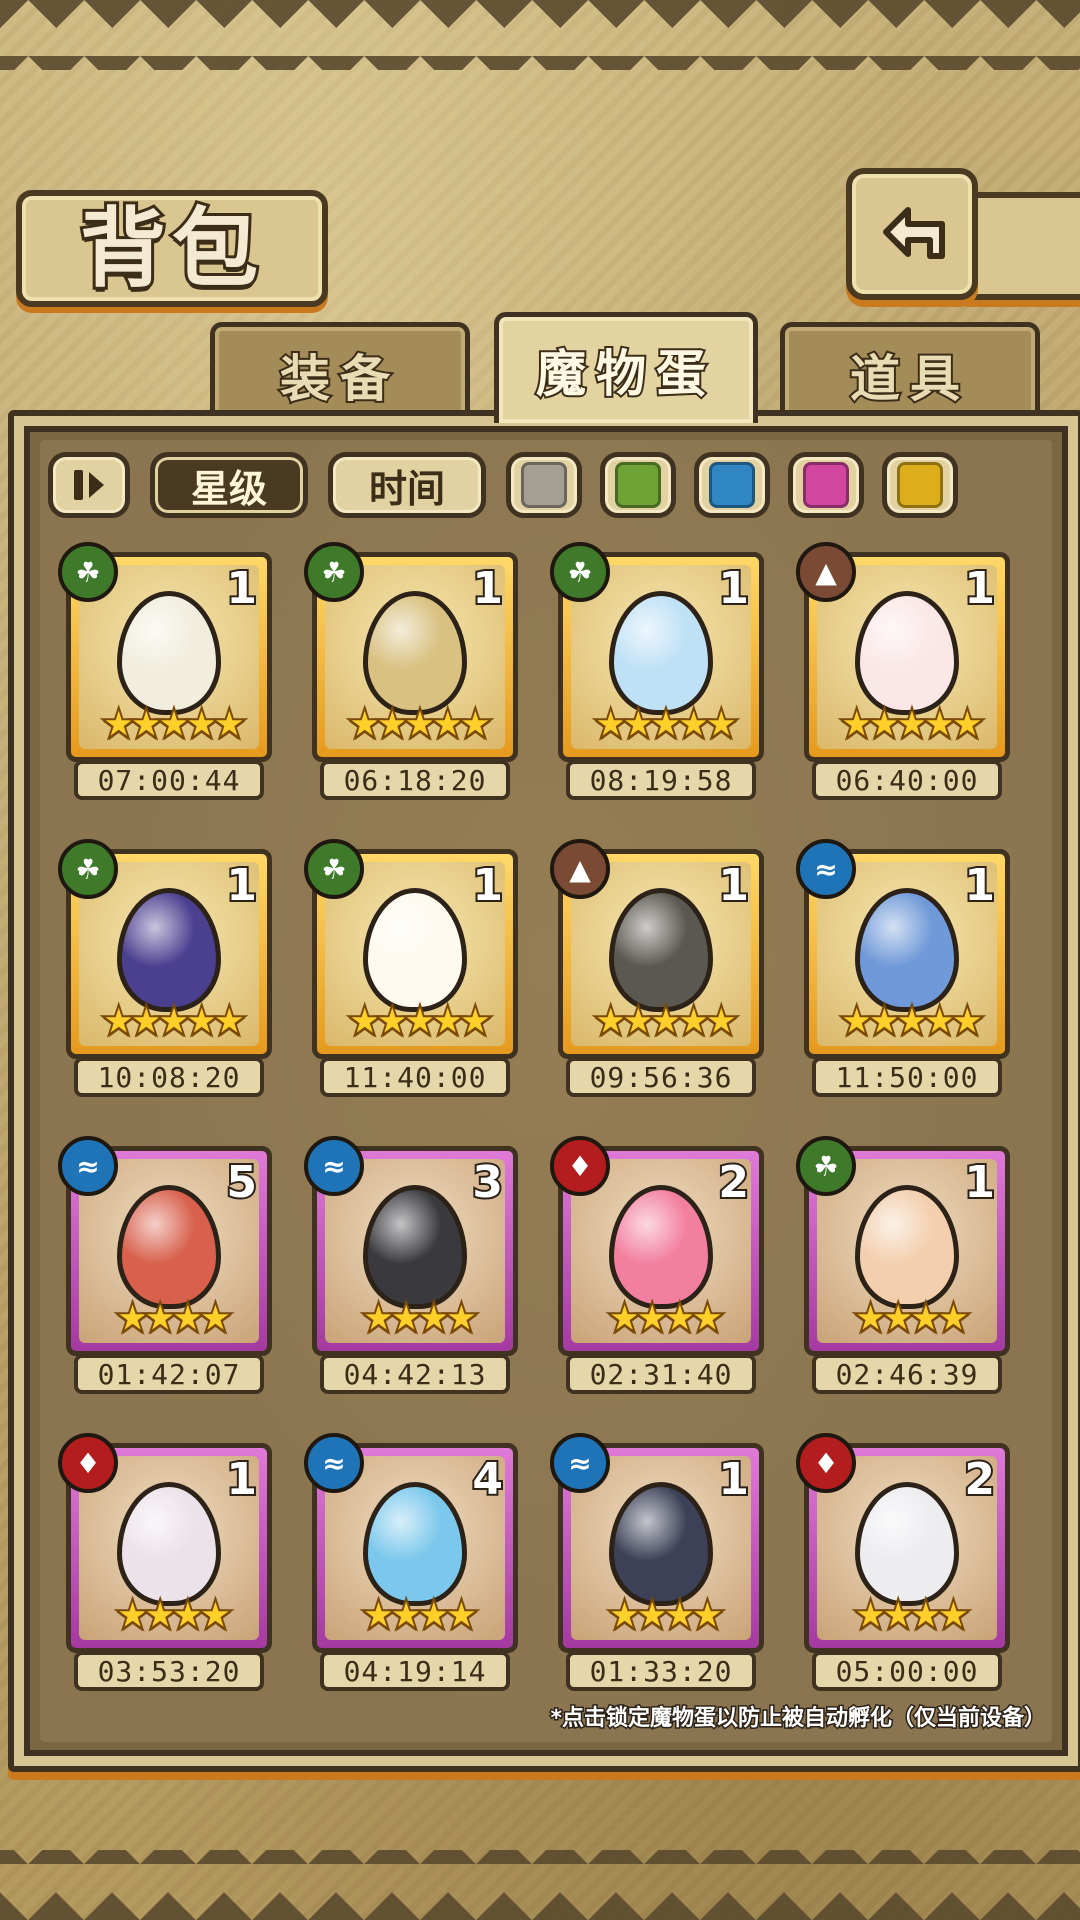  Describe the element at coordinates (657, 1265) in the screenshot. I see `egg-card: 2 ★★★★ ♦ 02:31:40` at that location.